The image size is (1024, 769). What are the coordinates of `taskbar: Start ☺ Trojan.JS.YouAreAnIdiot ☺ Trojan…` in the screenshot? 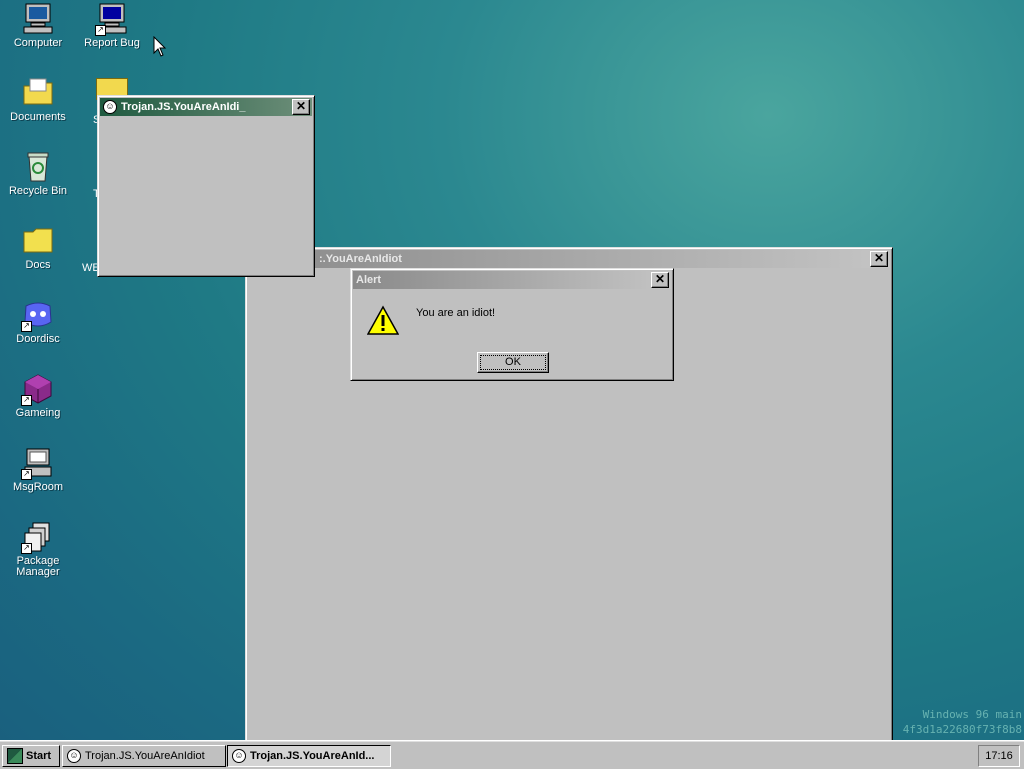 It's located at (512, 754).